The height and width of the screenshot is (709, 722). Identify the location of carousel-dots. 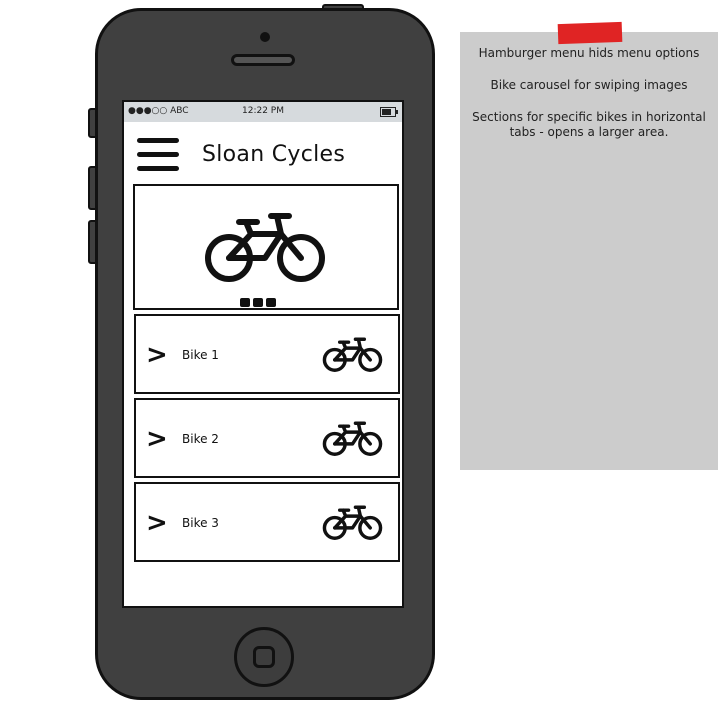
(259, 301).